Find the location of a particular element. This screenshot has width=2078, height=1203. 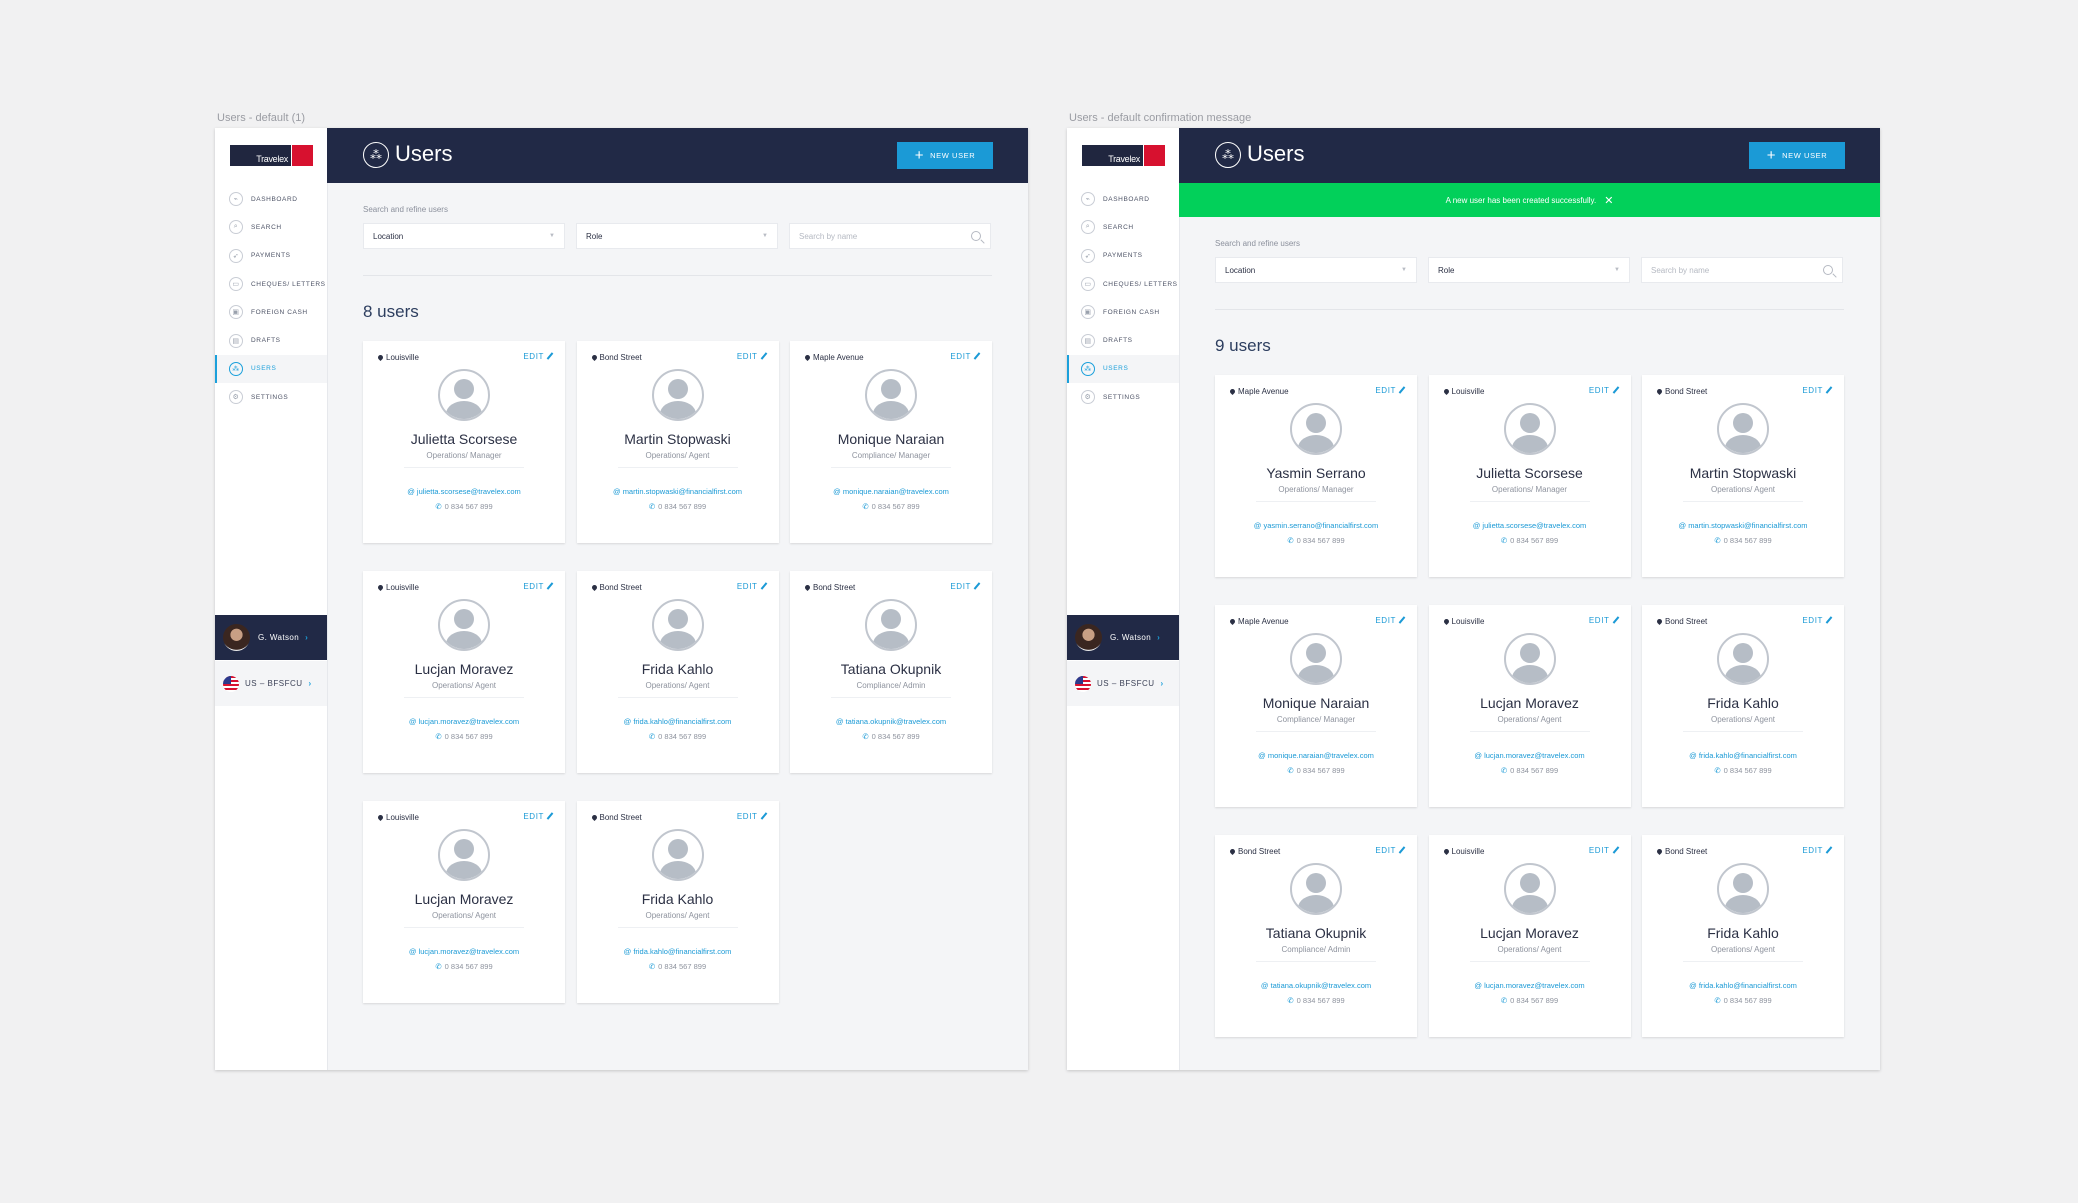

user-name: Tatiana Okupnik is located at coordinates (891, 669).